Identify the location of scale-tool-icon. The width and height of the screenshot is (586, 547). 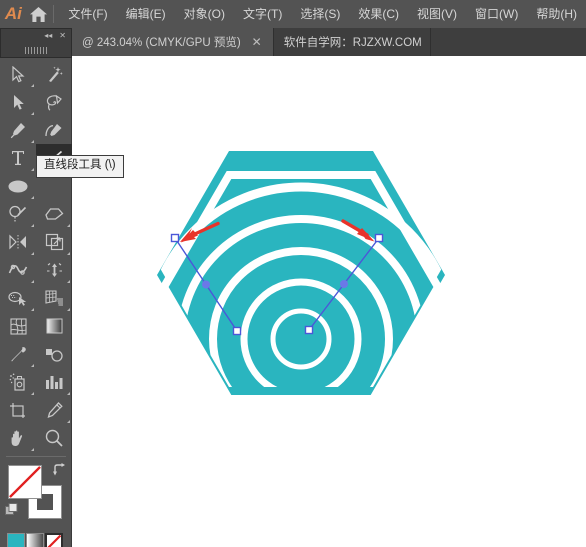
(54, 242).